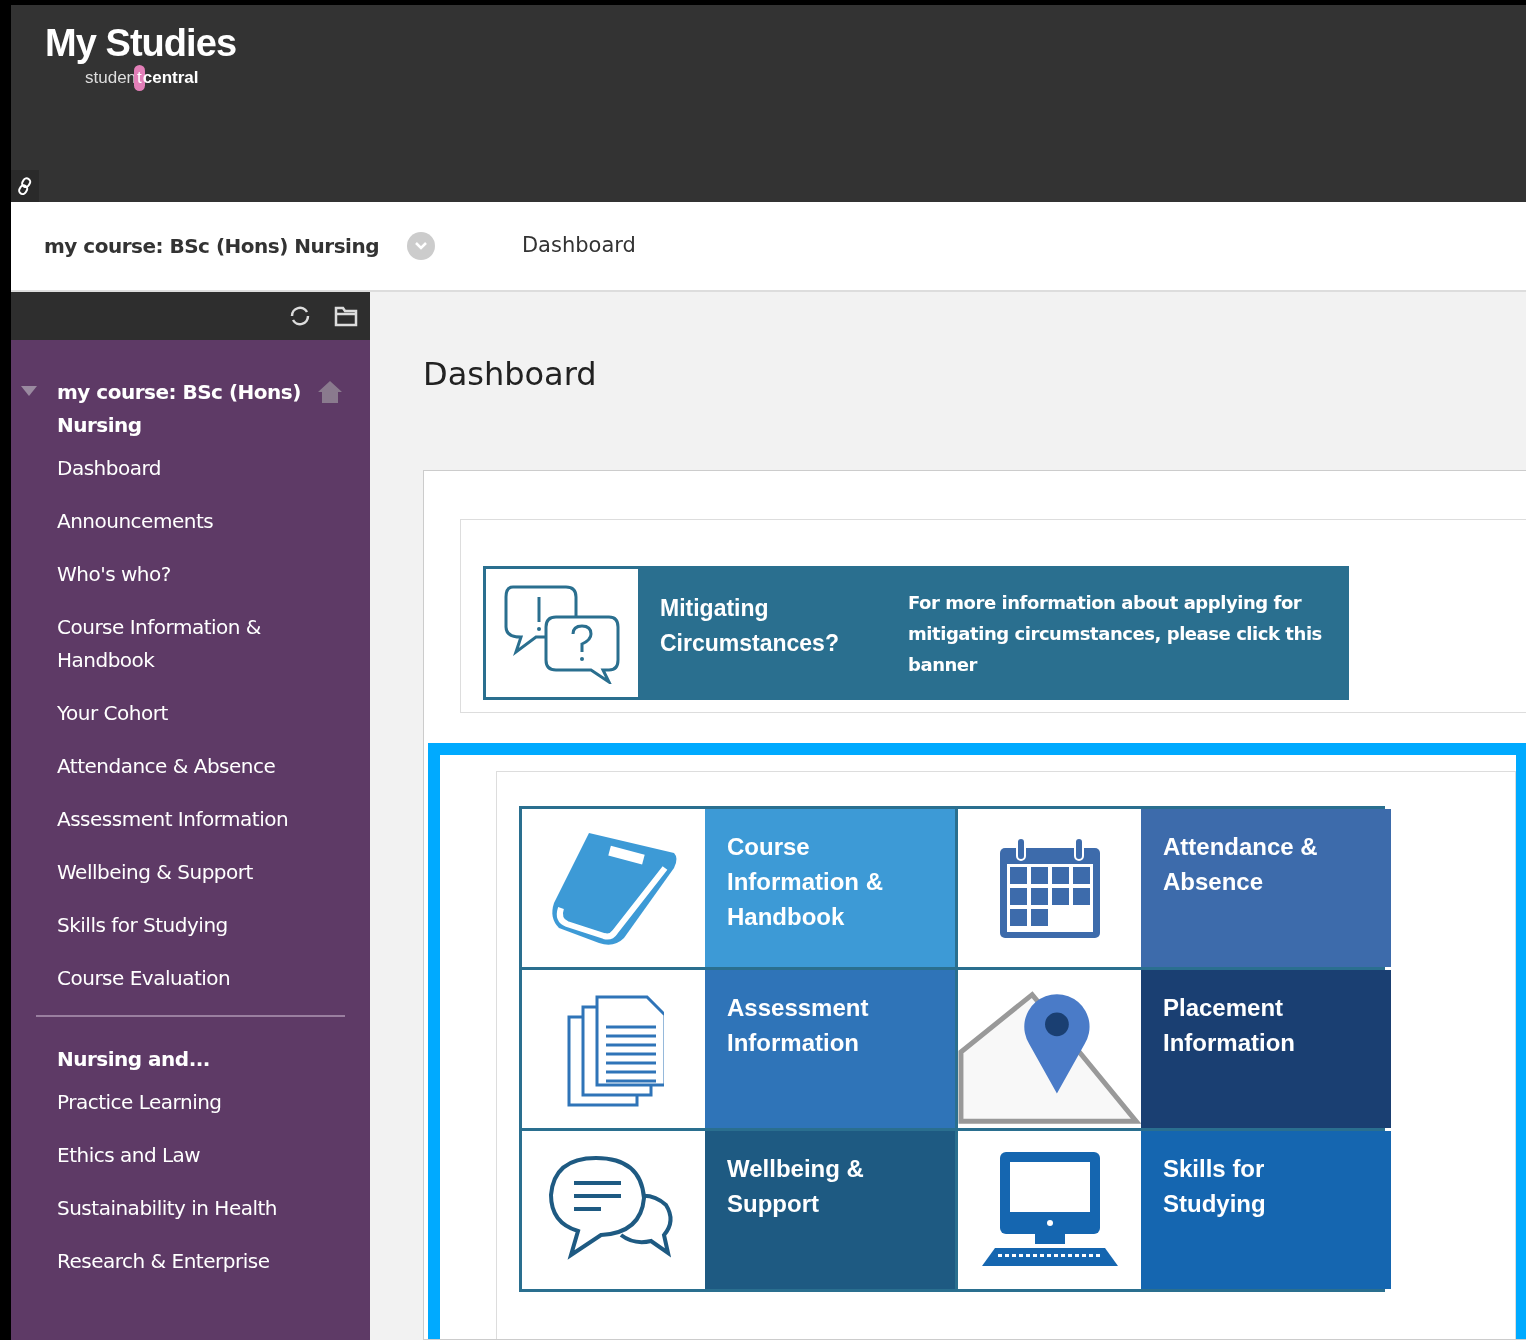  I want to click on sidebar-item: Skills for Studying, so click(142, 925).